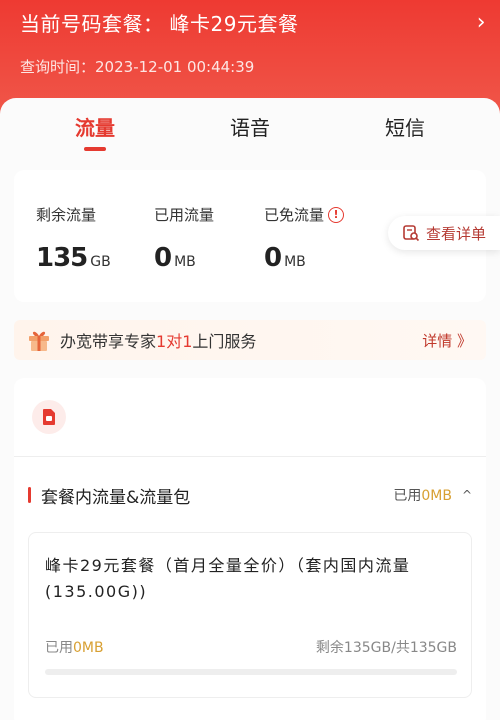 The width and height of the screenshot is (500, 720). I want to click on stat-used: 已用流量 0 MB, so click(184, 238).